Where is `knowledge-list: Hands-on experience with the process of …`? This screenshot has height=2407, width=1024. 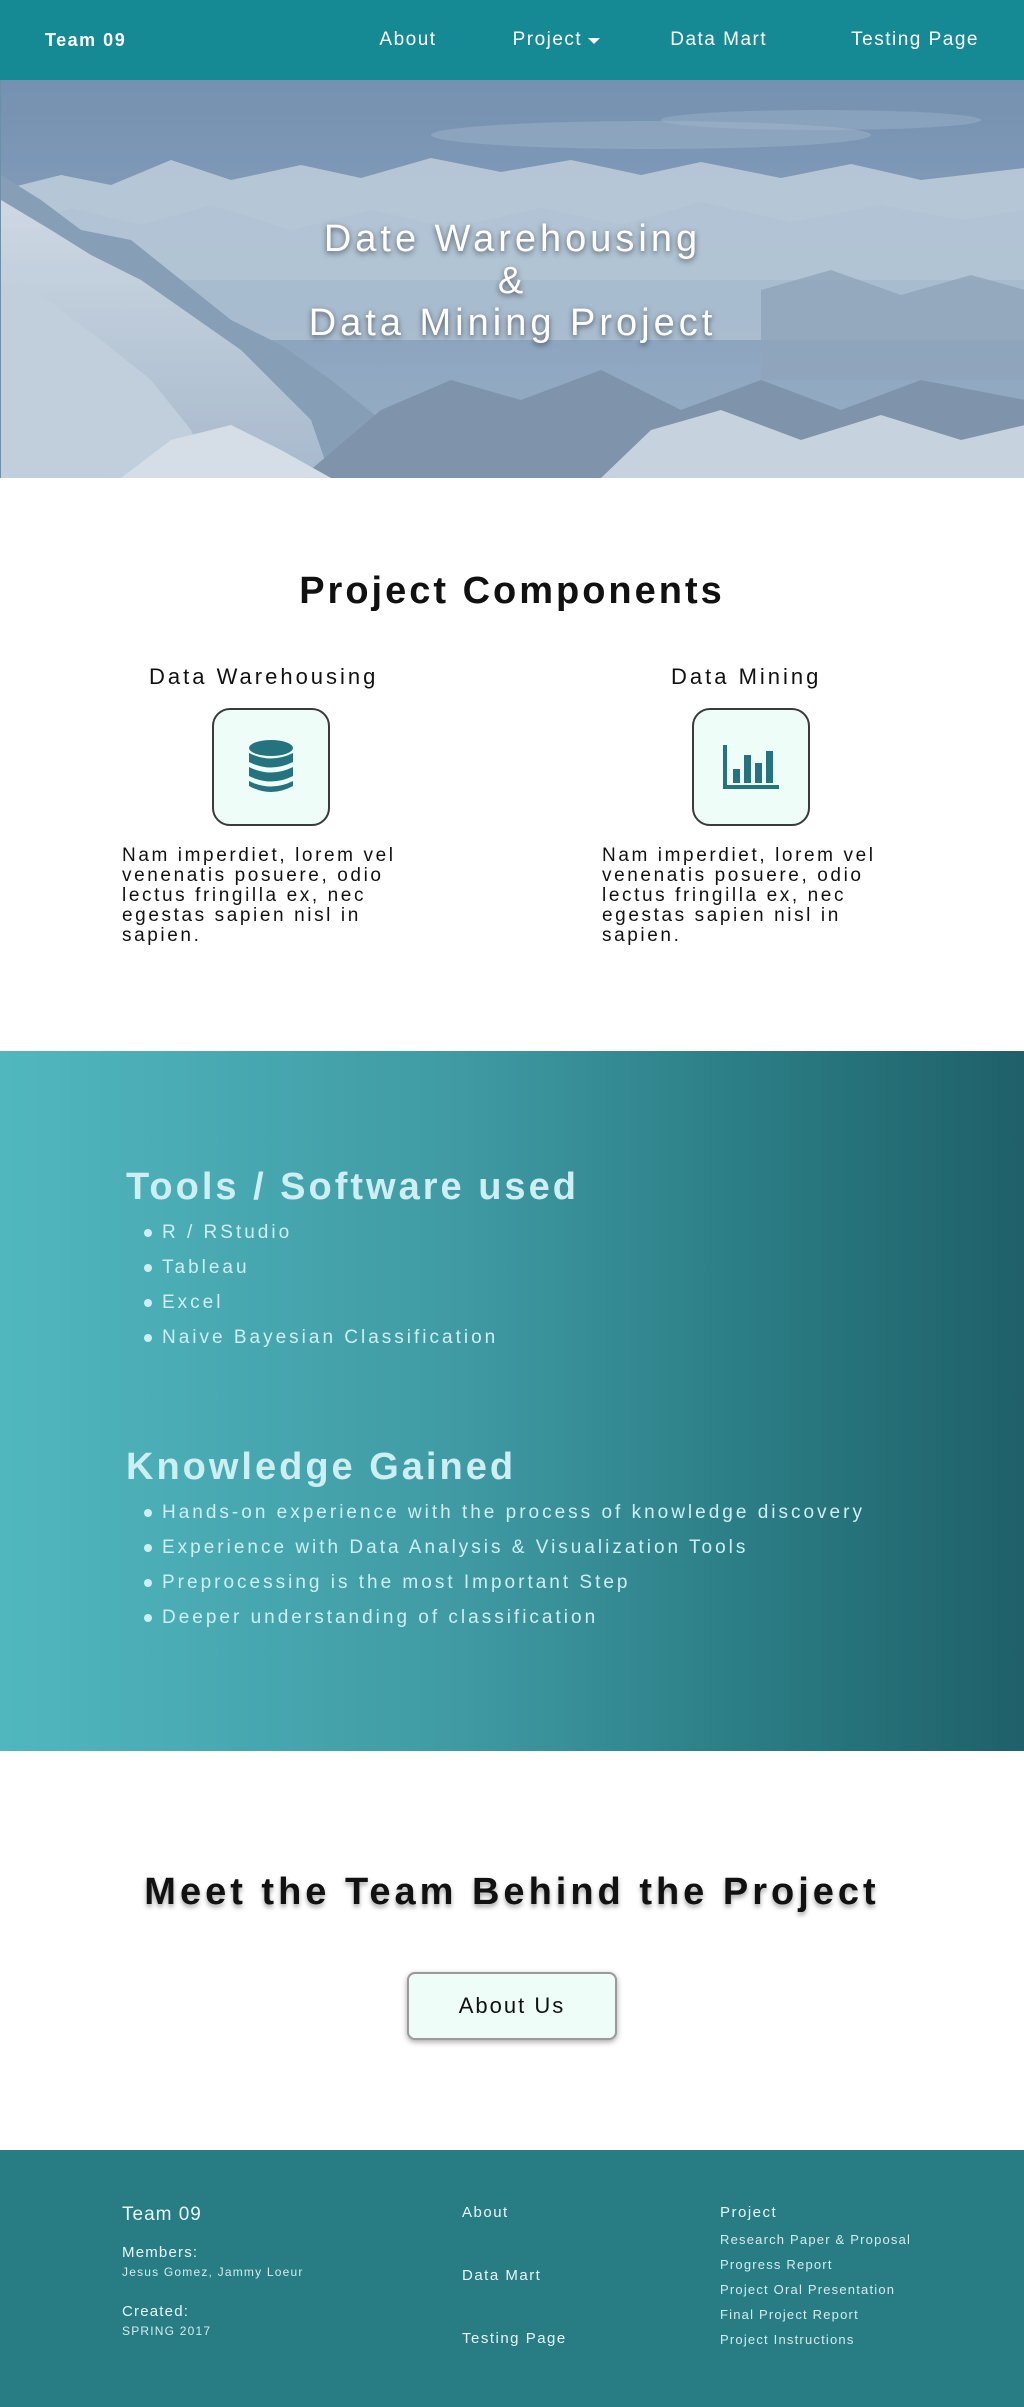 knowledge-list: Hands-on experience with the process of … is located at coordinates (495, 1565).